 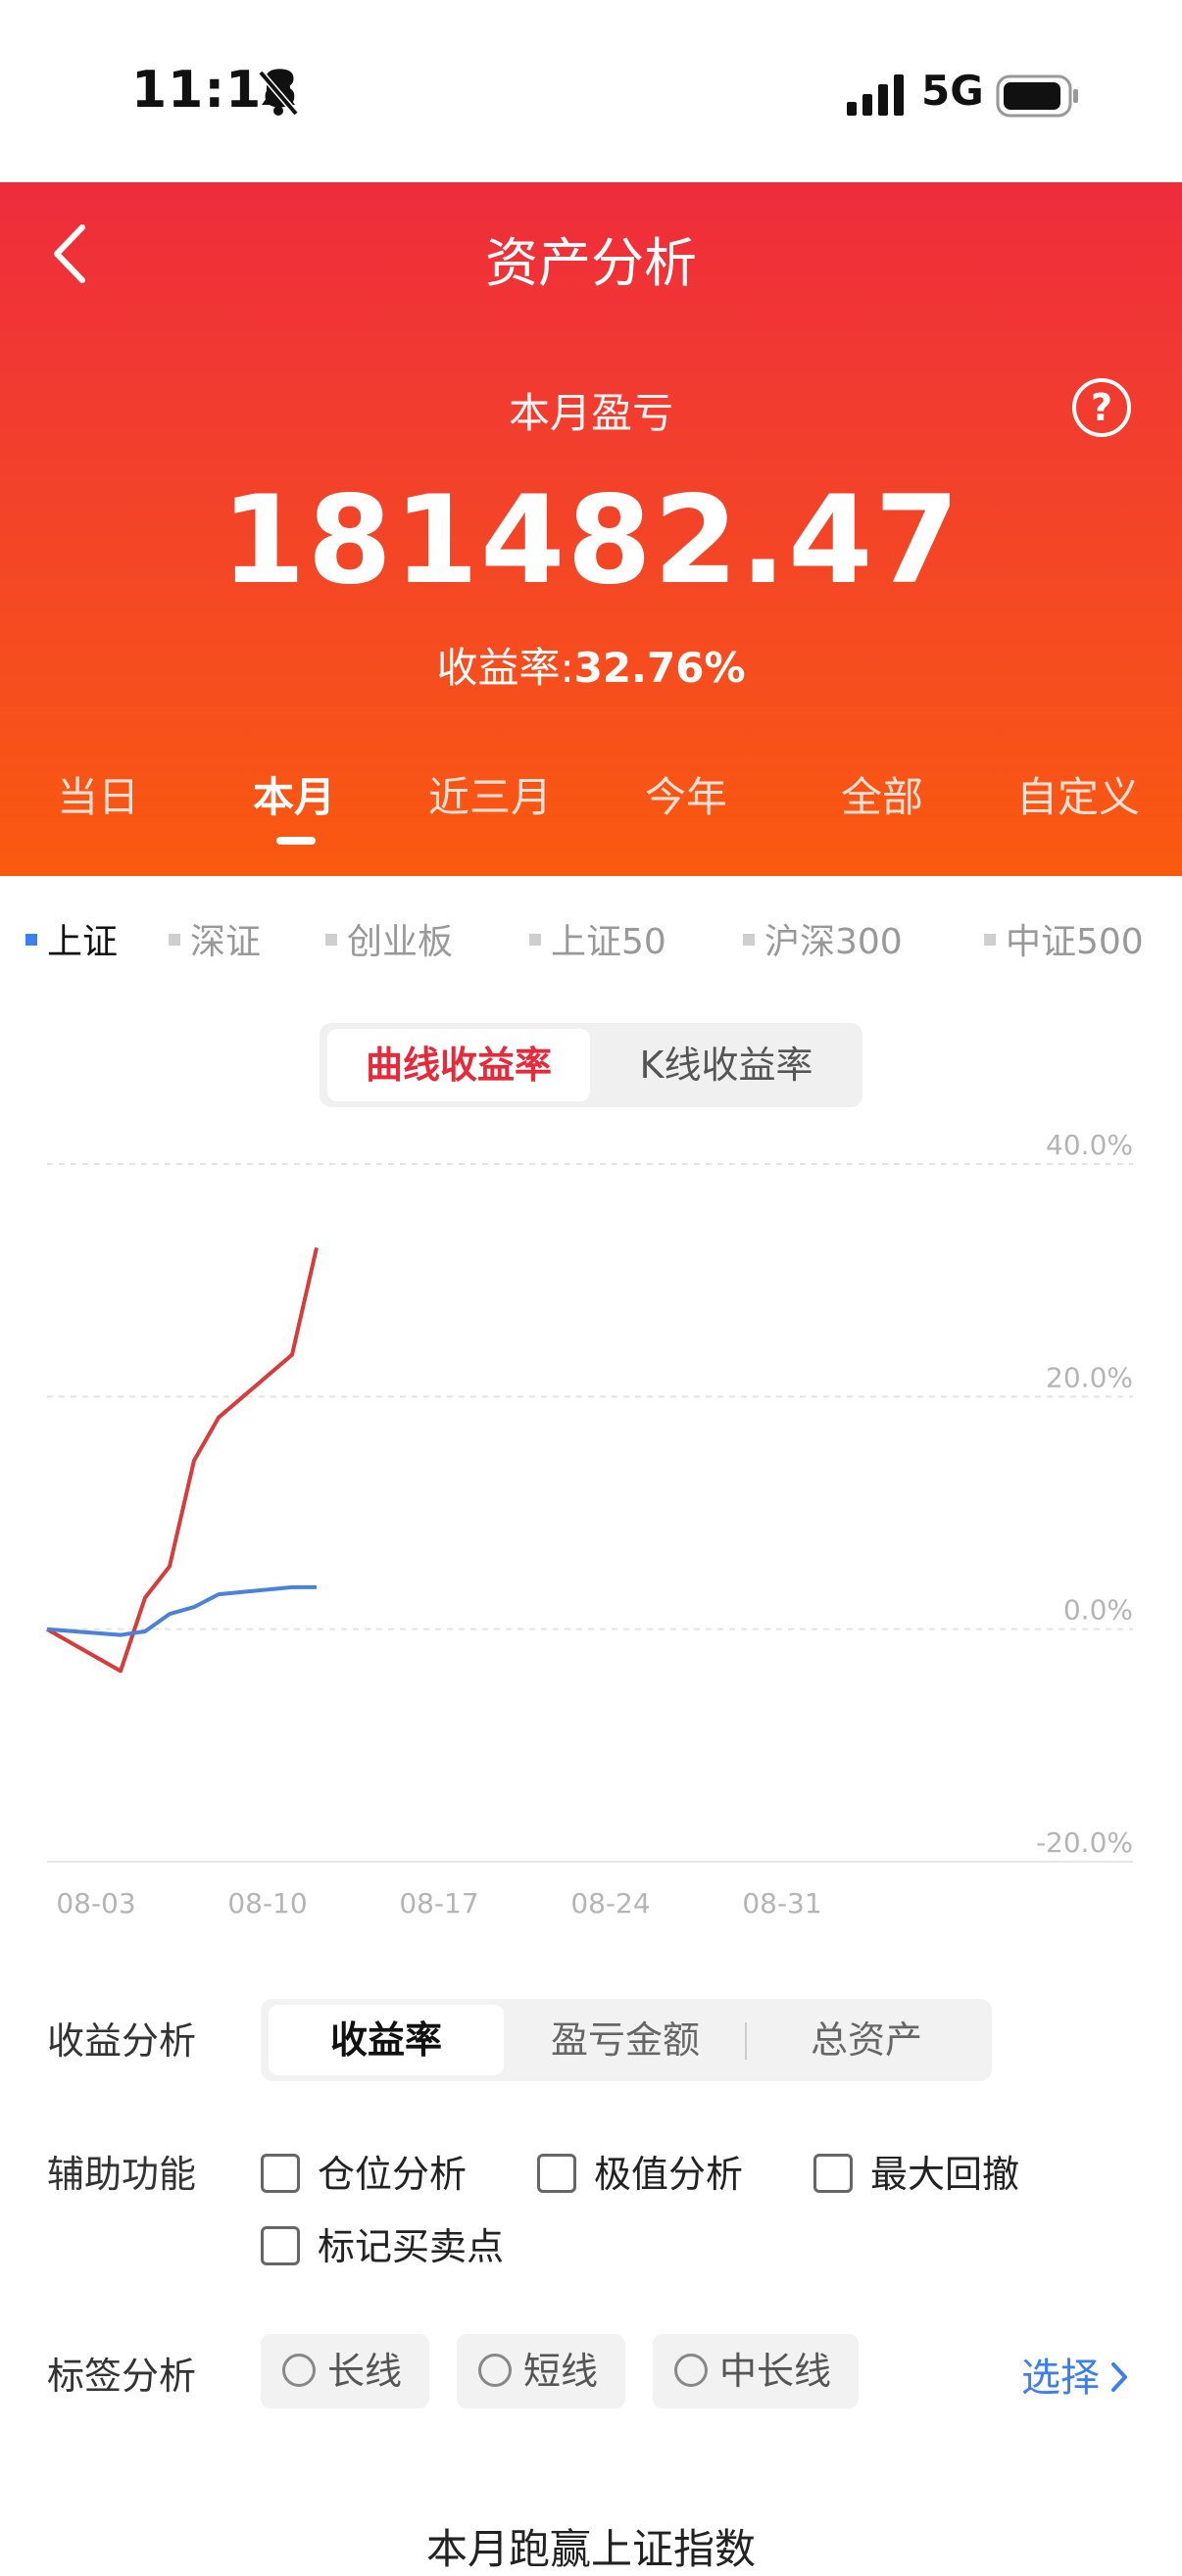 I want to click on tag-label: 长线, so click(x=365, y=2371).